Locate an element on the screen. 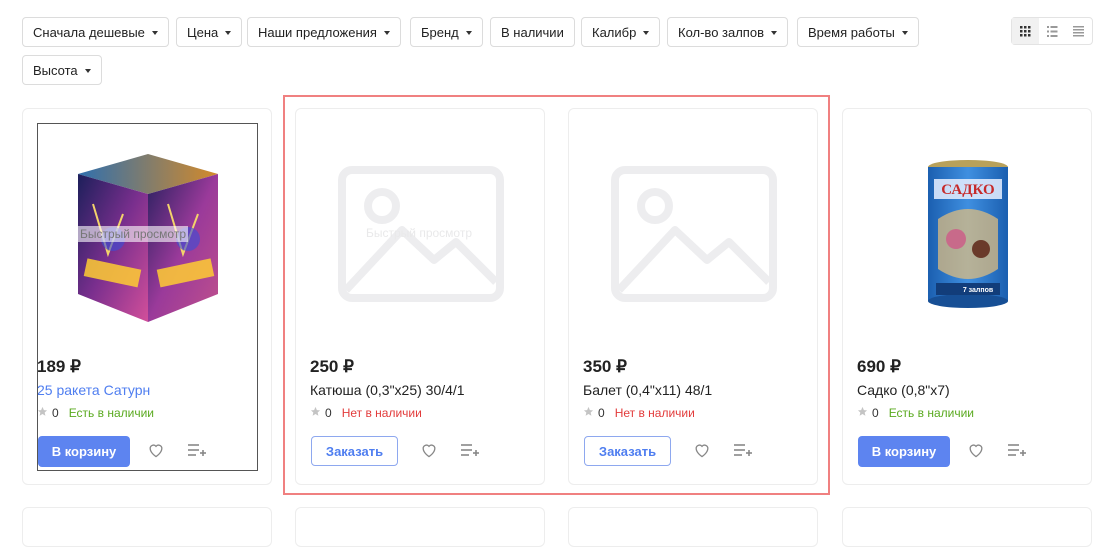  filter-label: Калибр is located at coordinates (614, 32).